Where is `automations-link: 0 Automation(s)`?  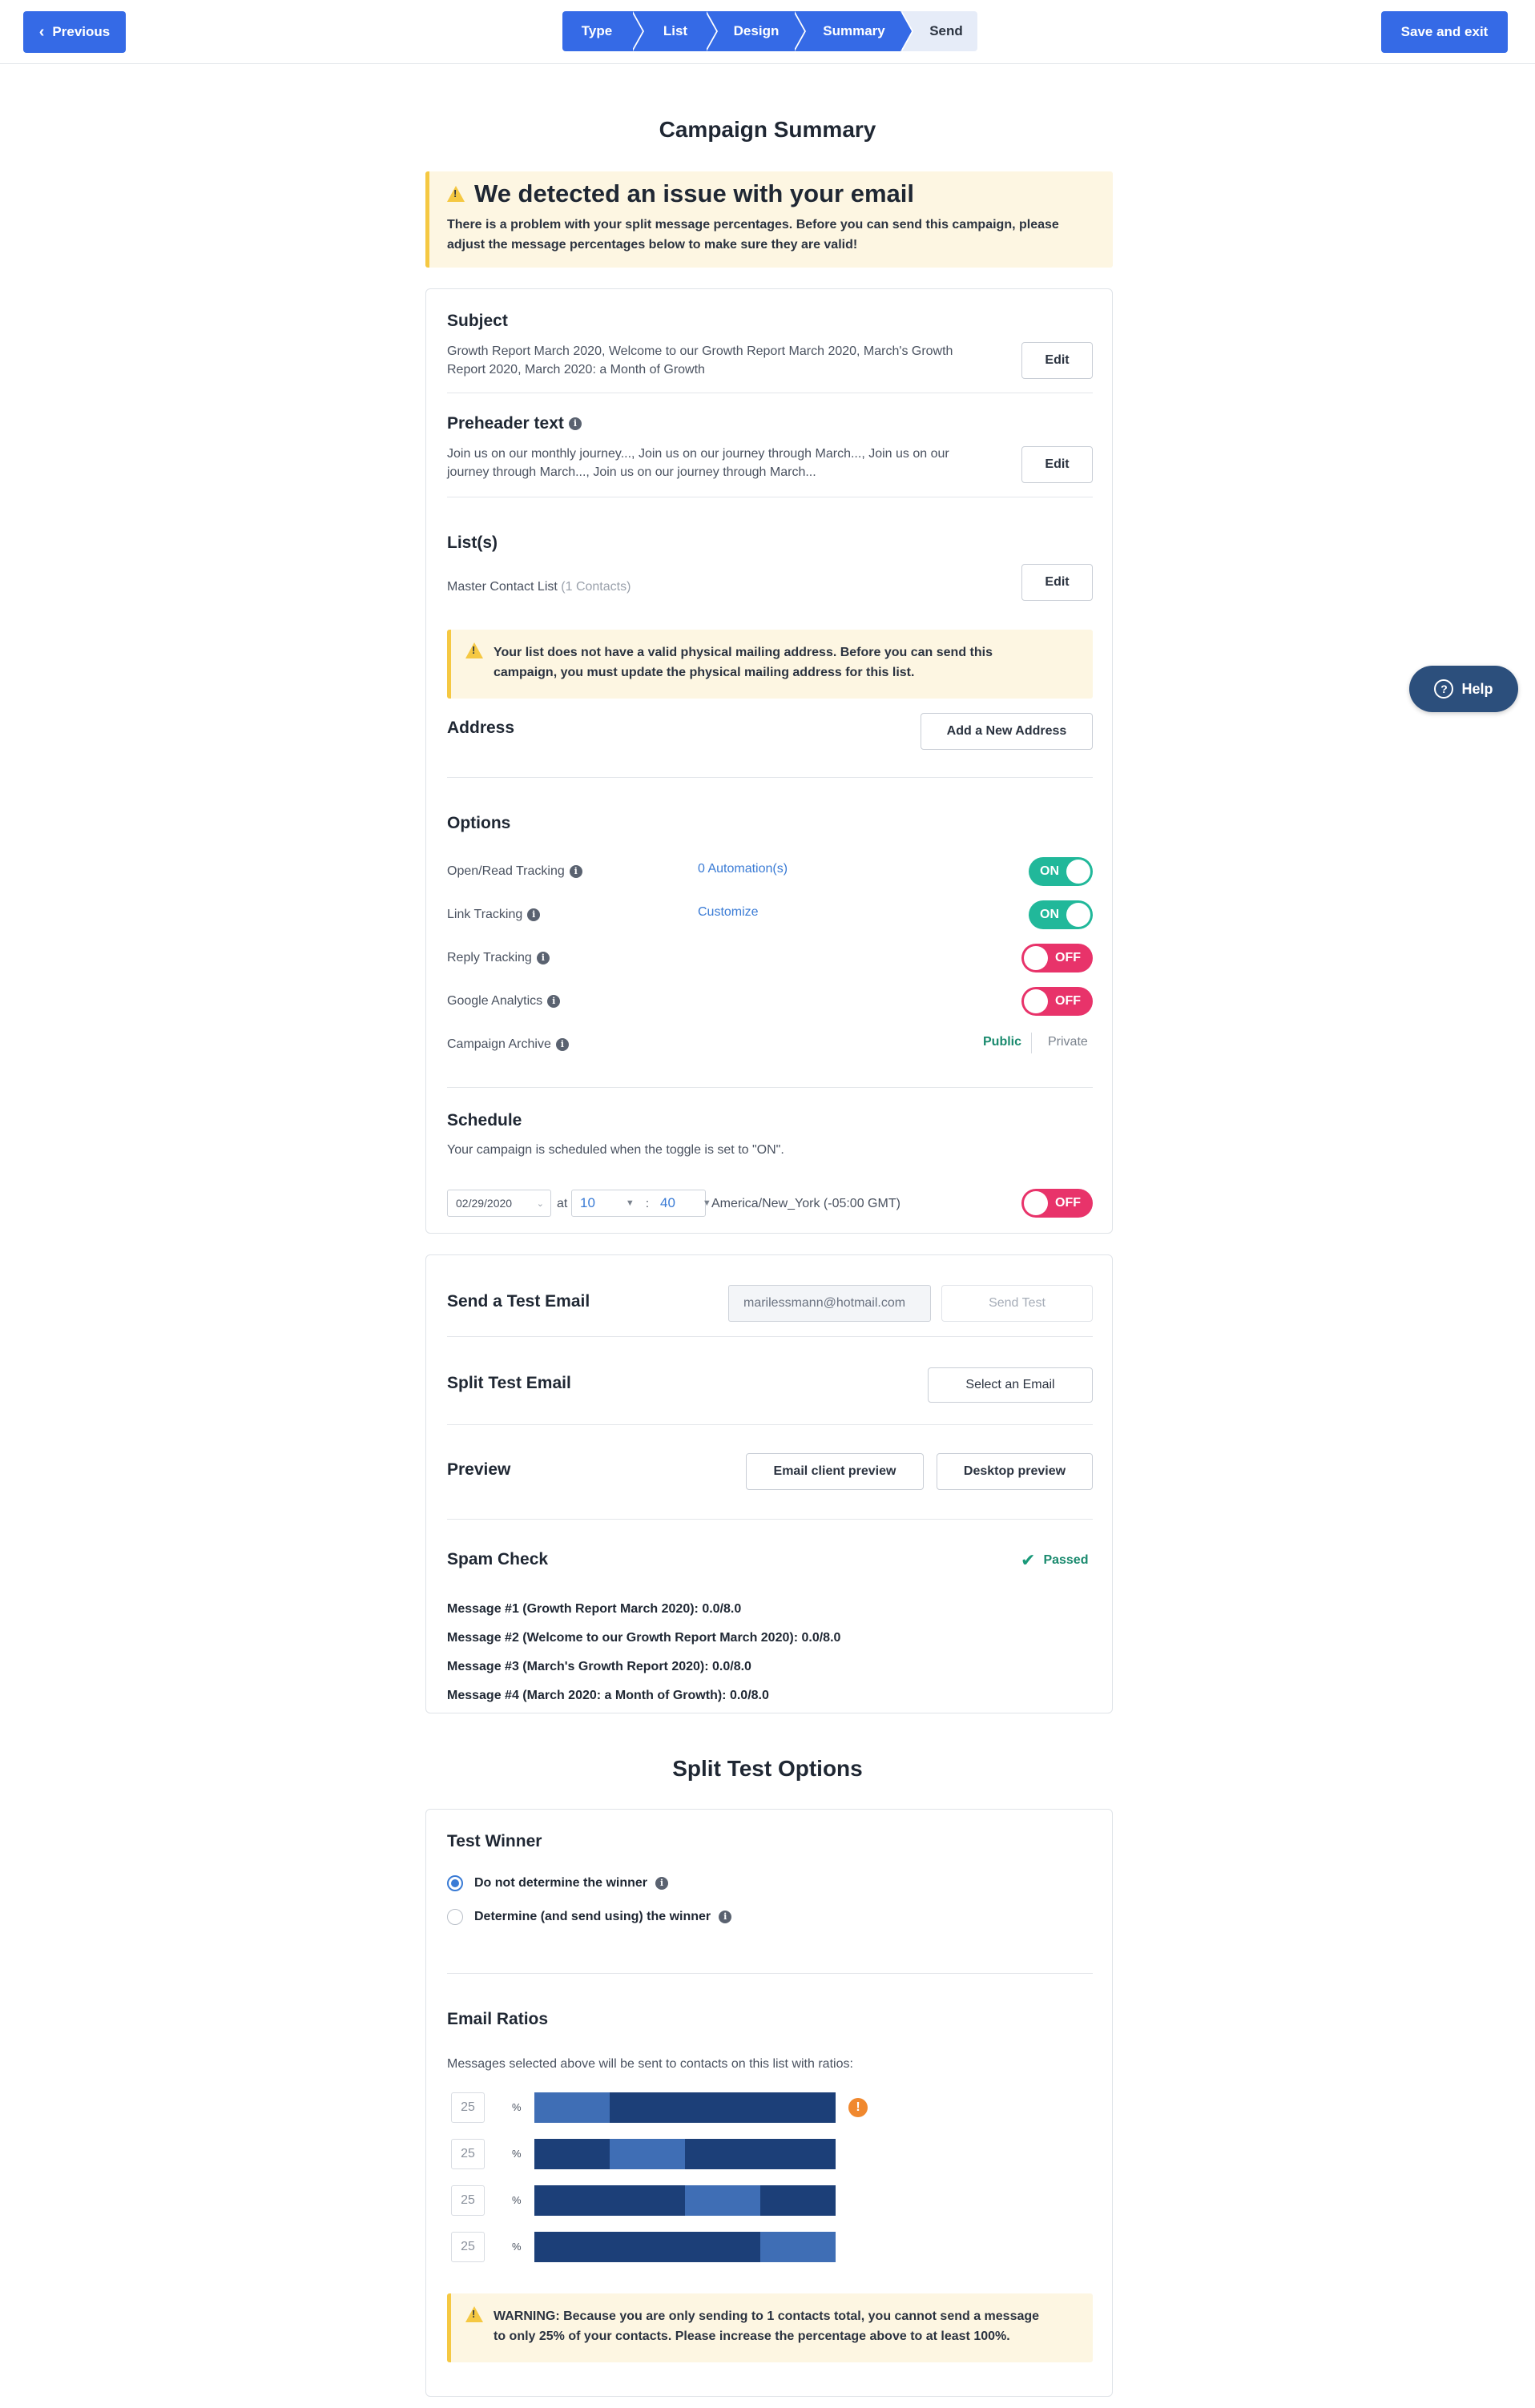 automations-link: 0 Automation(s) is located at coordinates (743, 869).